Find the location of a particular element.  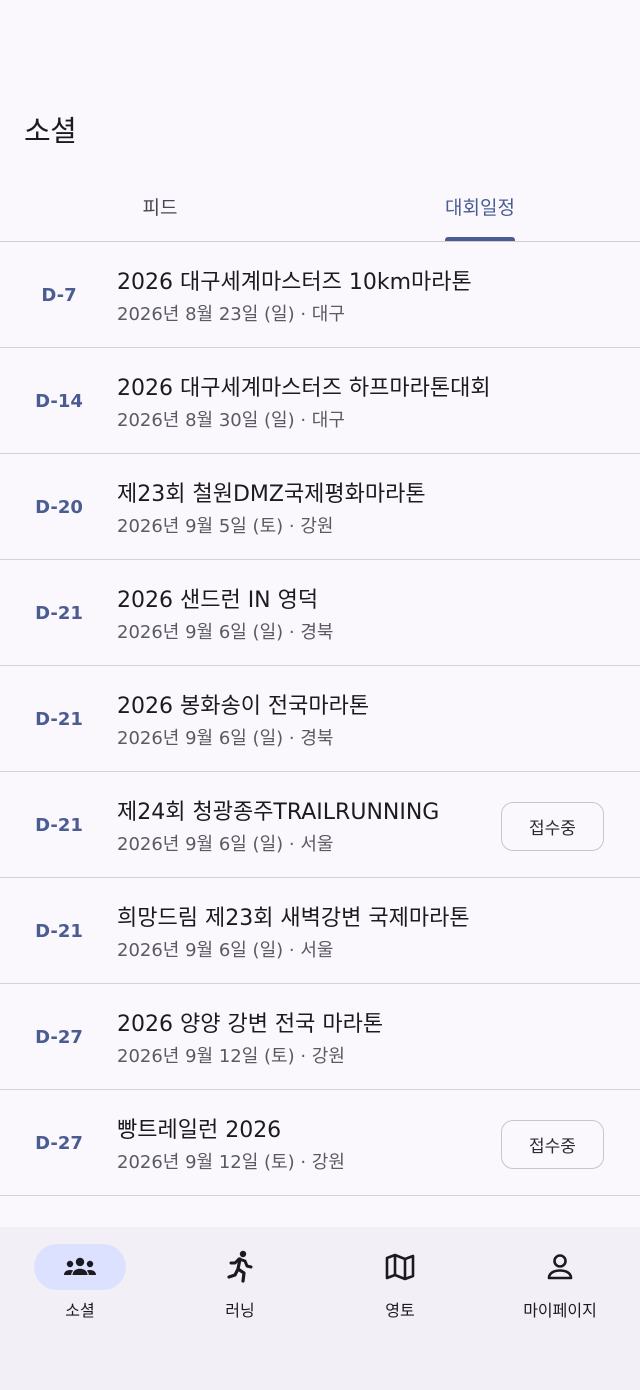

running-icon is located at coordinates (240, 1266).